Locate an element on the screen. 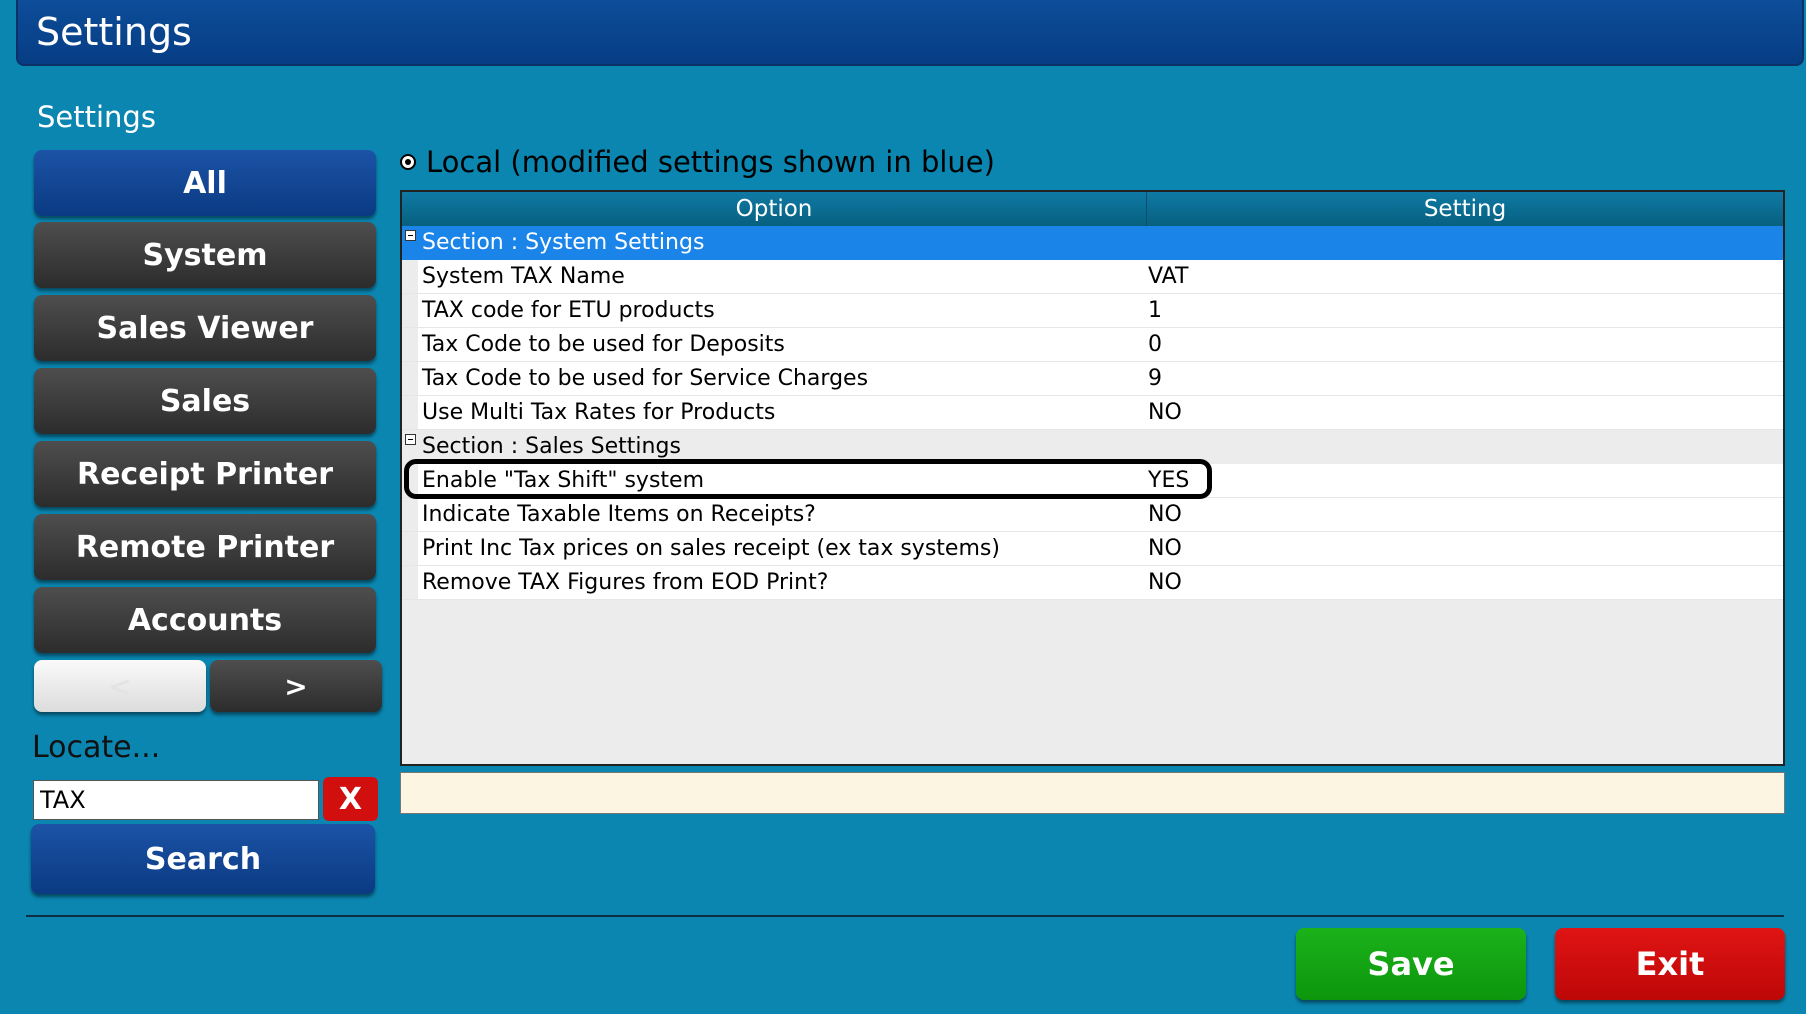 This screenshot has height=1014, width=1806. grid-header: Option Setting is located at coordinates (1092, 209).